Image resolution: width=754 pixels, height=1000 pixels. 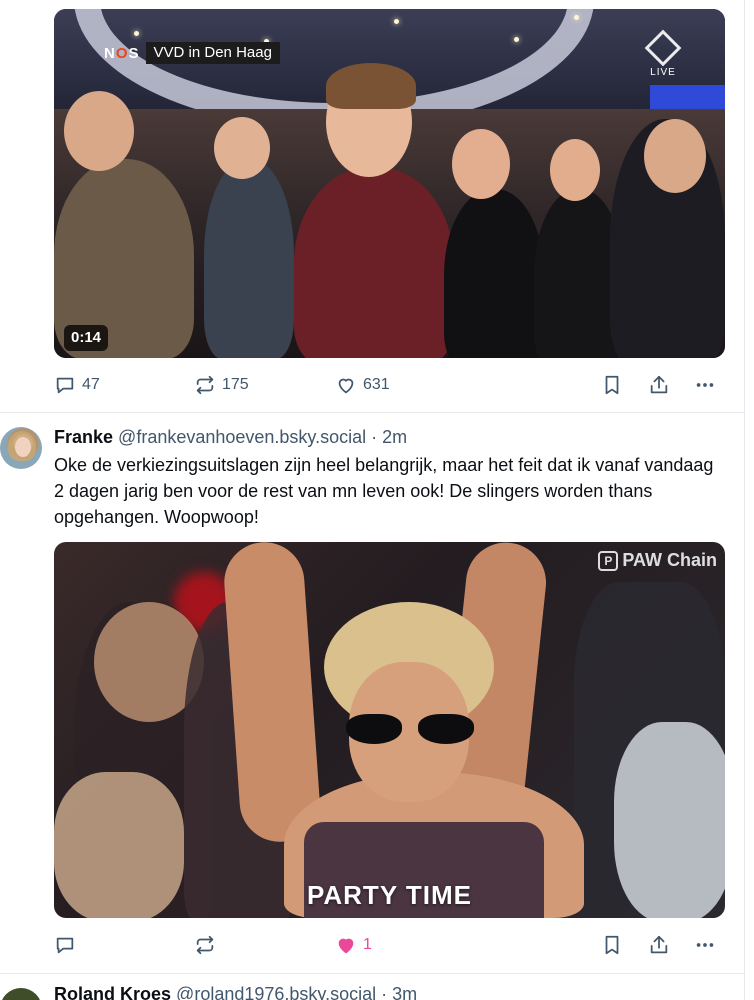 I want to click on video-duration: 0:14, so click(x=86, y=338).